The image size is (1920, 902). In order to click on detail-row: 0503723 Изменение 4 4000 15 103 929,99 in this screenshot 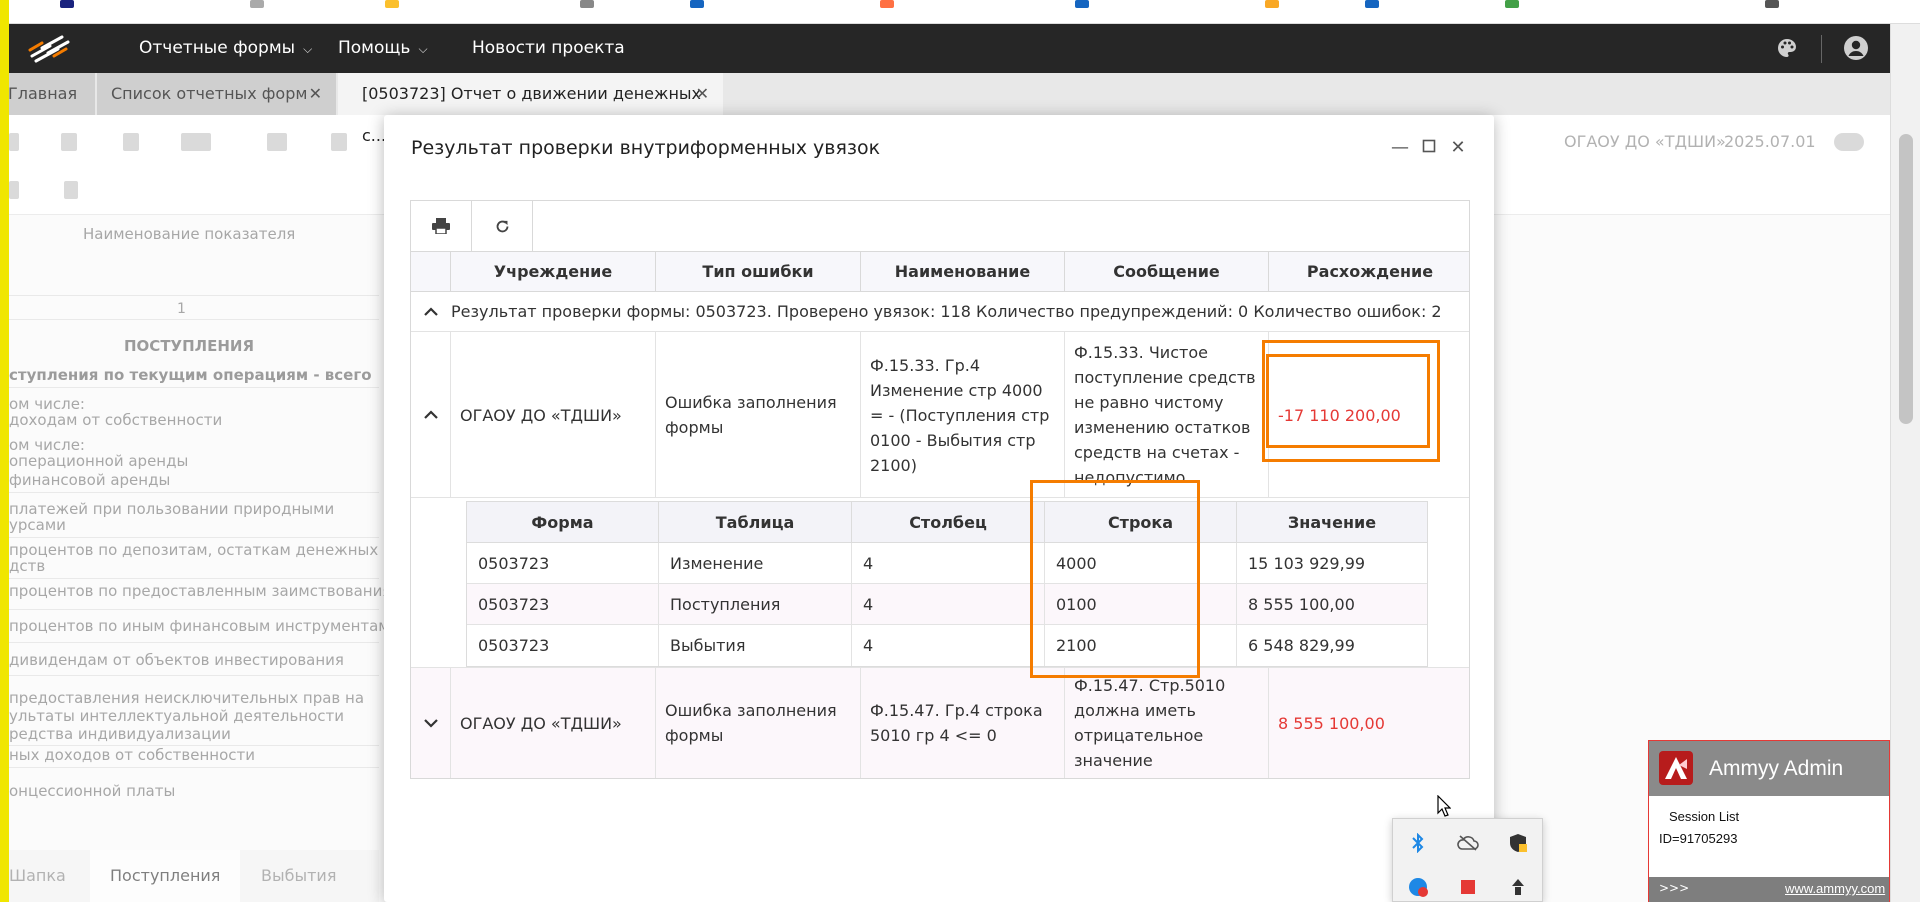, I will do `click(947, 563)`.